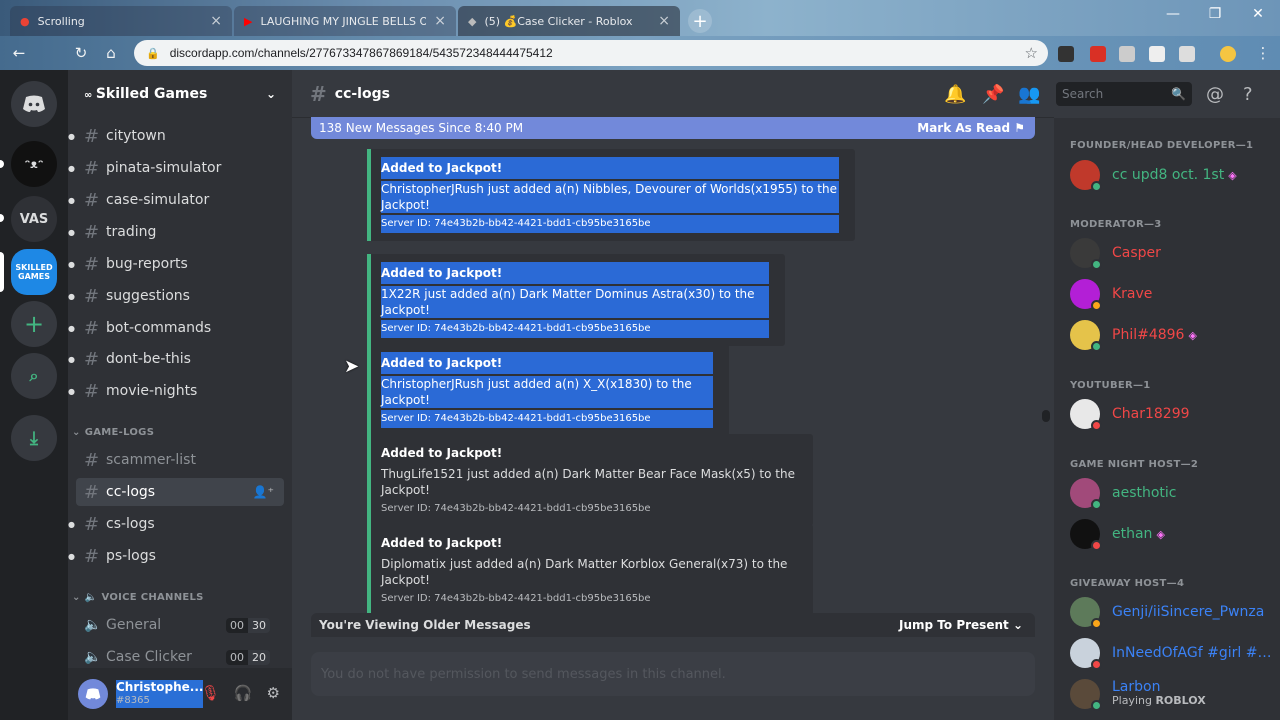  What do you see at coordinates (176, 264) in the screenshot?
I see `channel-bug-reports: ● # bug-reports` at bounding box center [176, 264].